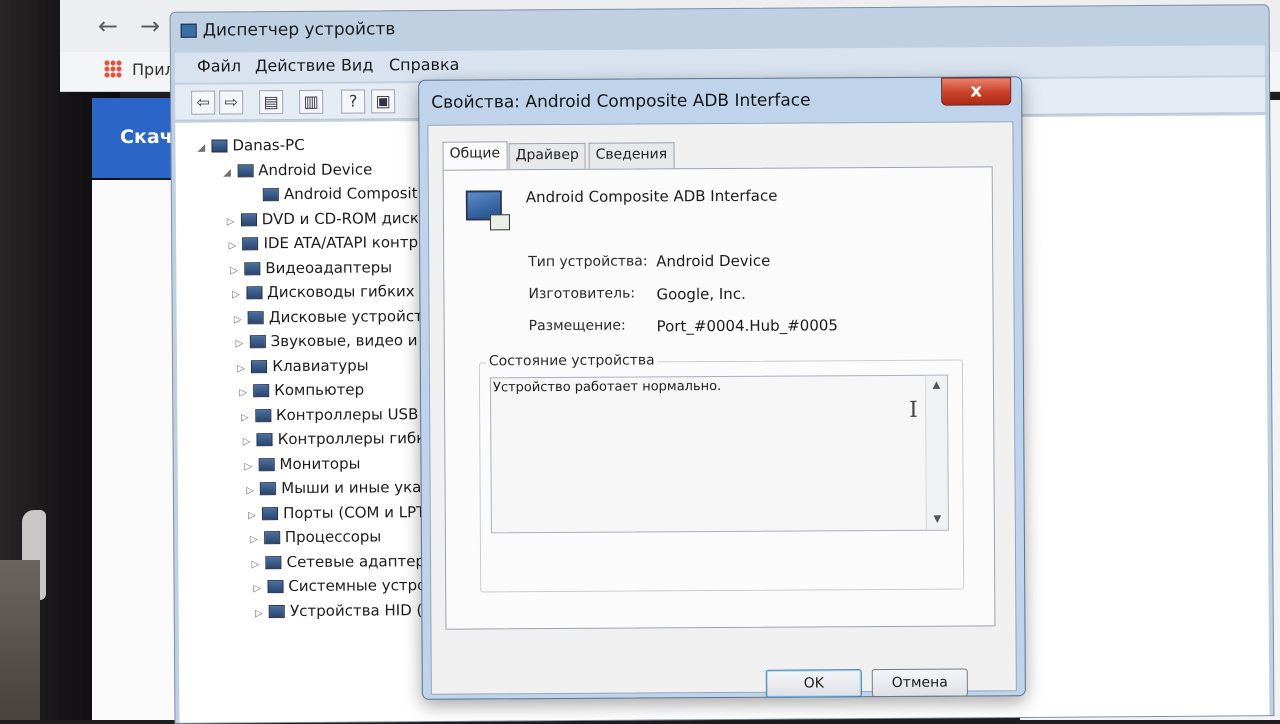  What do you see at coordinates (361, 560) in the screenshot?
I see `tree-item-label: Сетевые адаптеры` at bounding box center [361, 560].